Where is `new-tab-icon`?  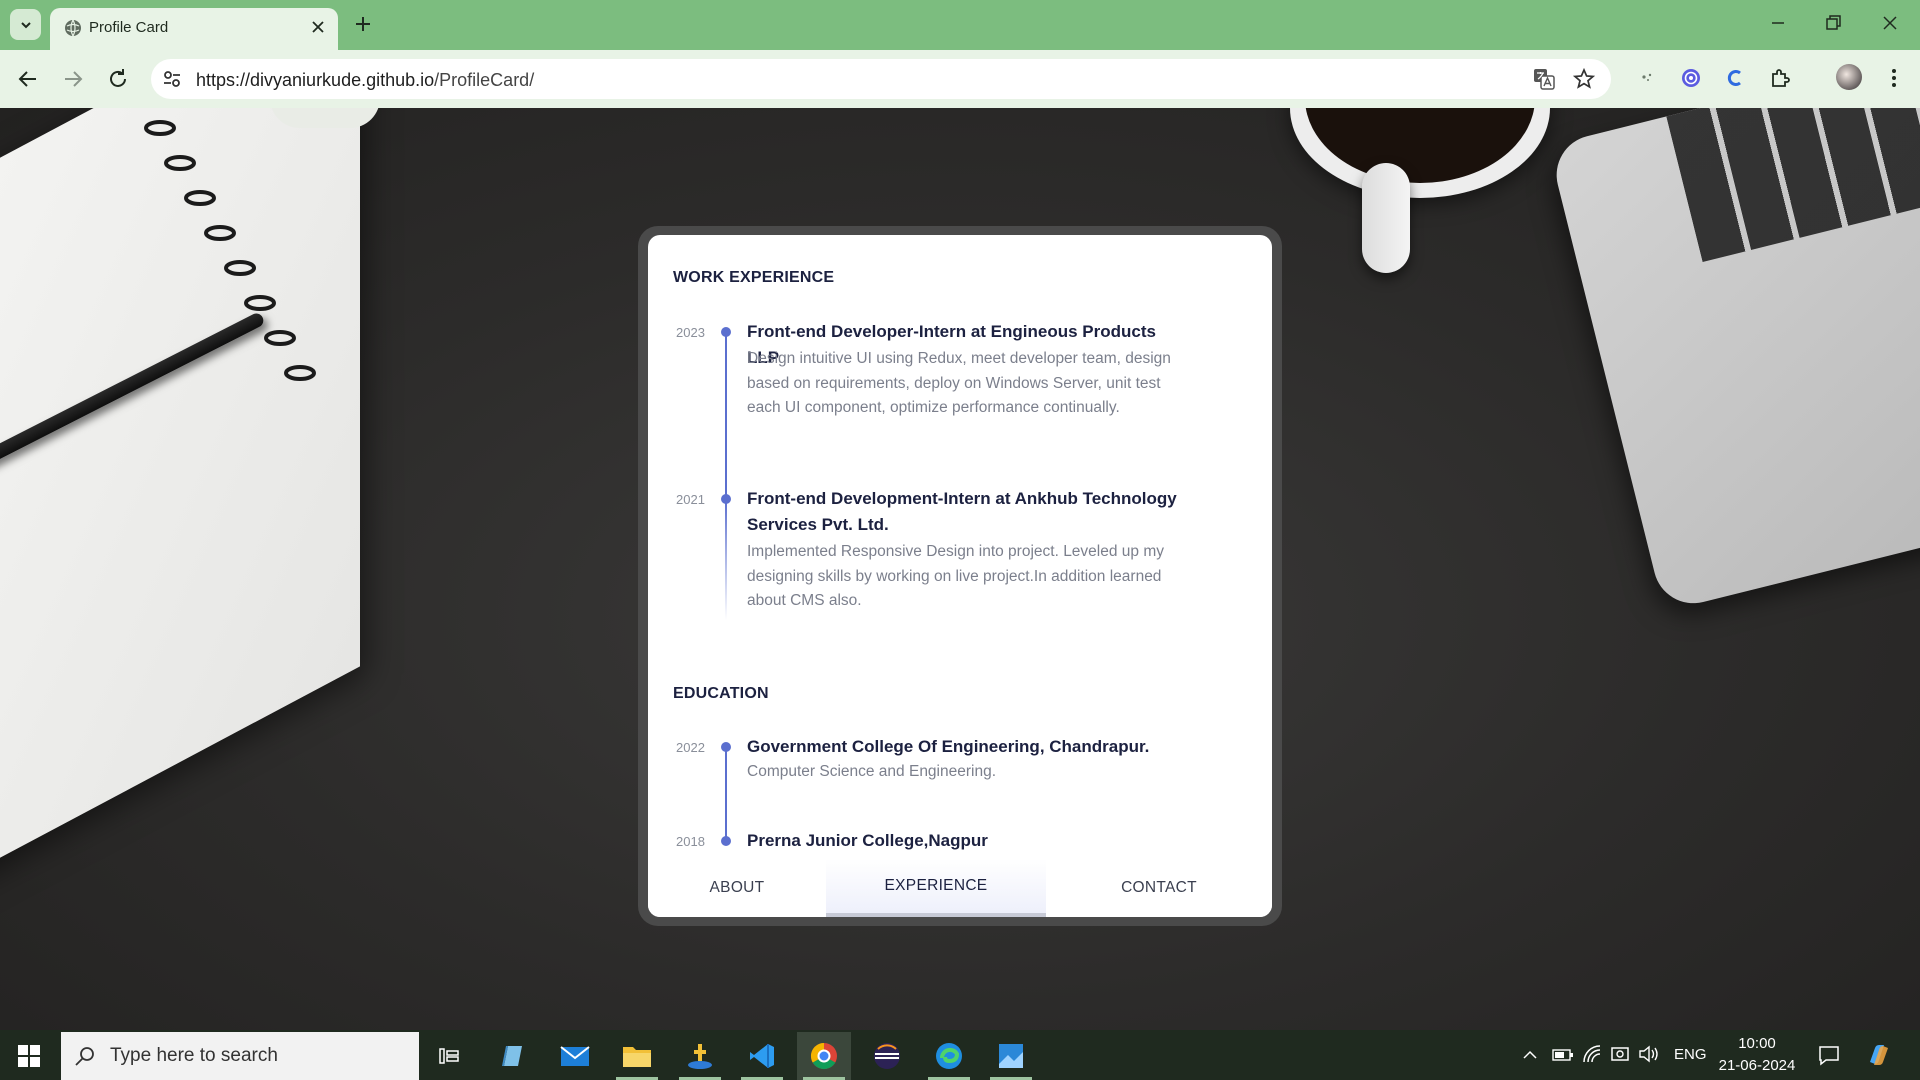 new-tab-icon is located at coordinates (363, 24).